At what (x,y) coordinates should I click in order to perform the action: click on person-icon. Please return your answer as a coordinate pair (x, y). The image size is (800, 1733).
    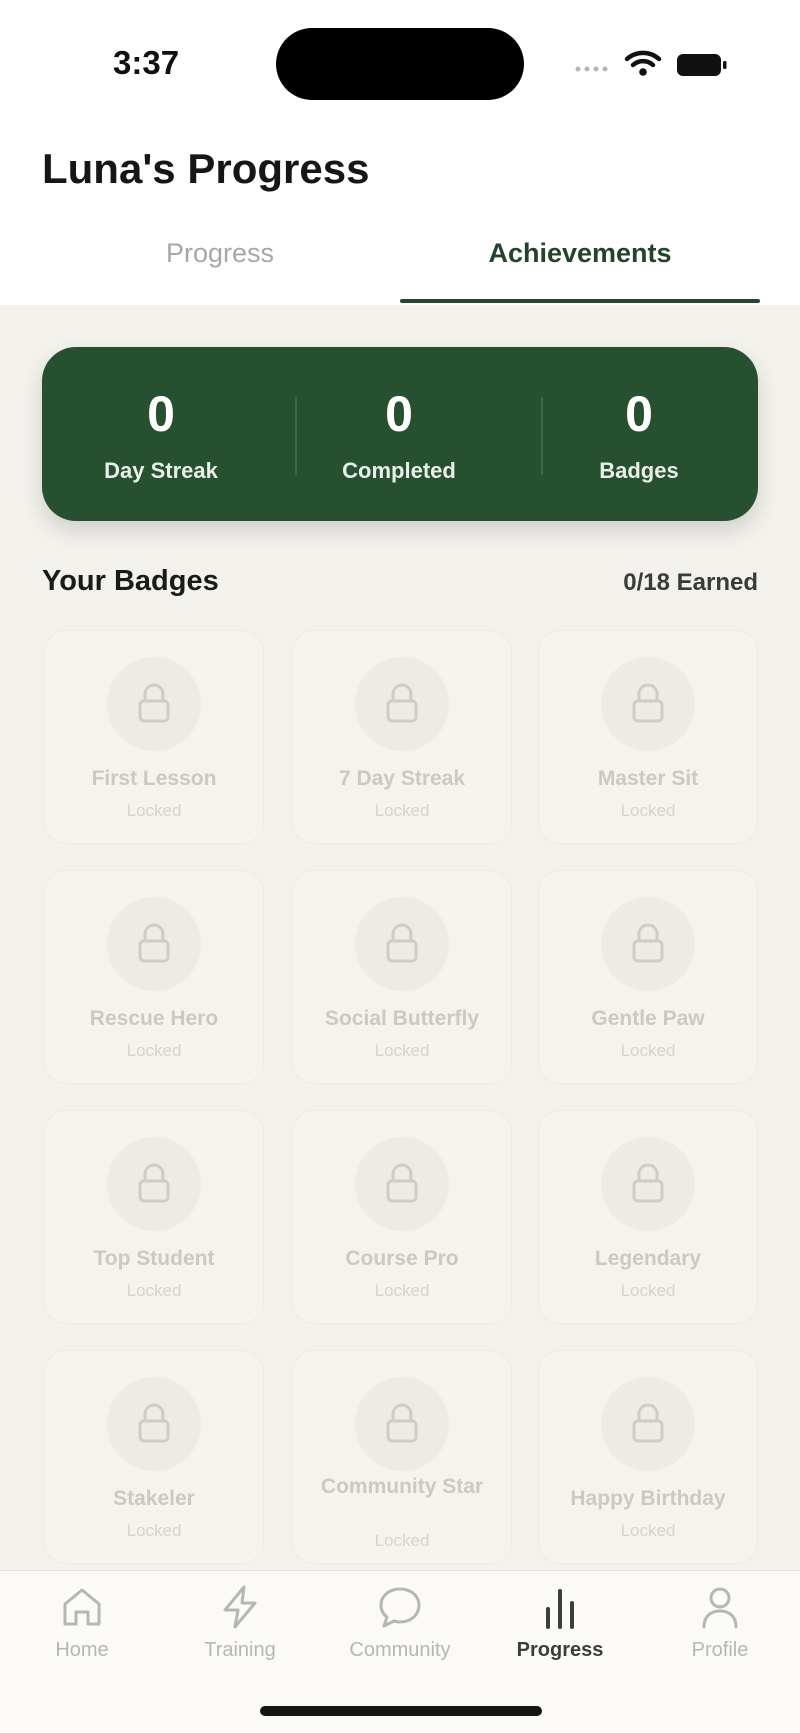
    Looking at the image, I should click on (720, 1608).